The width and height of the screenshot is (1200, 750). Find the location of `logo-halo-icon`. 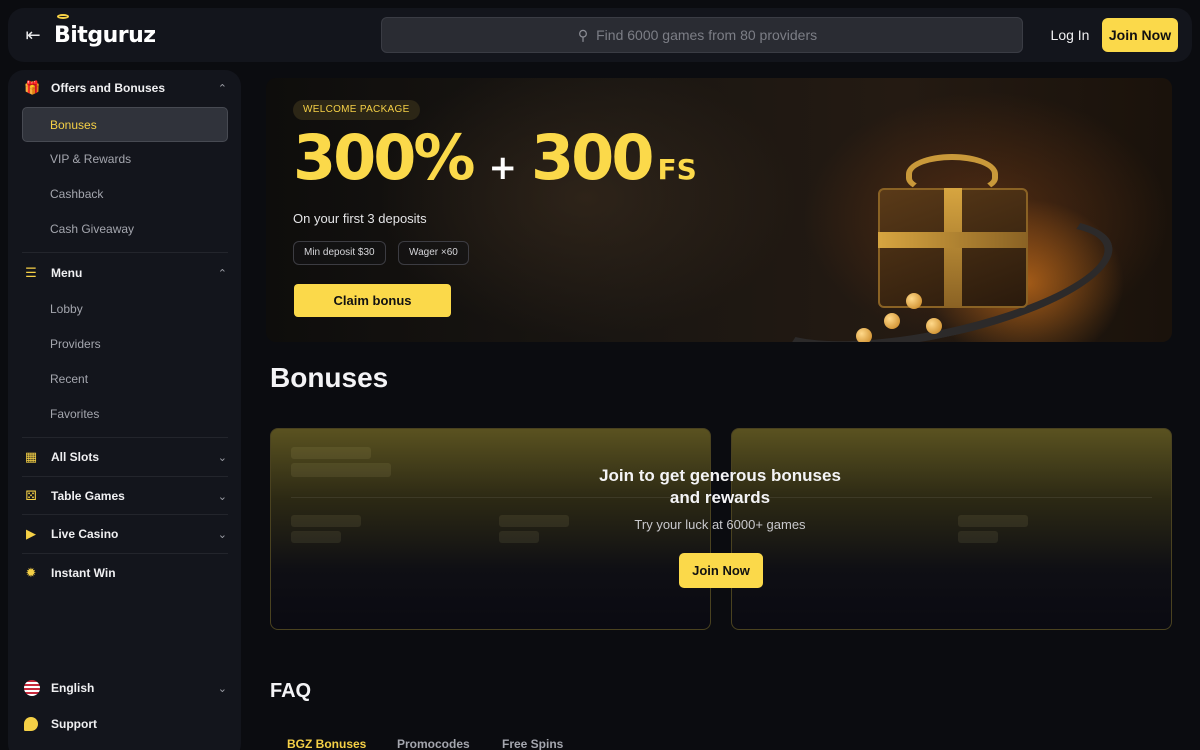

logo-halo-icon is located at coordinates (63, 16).